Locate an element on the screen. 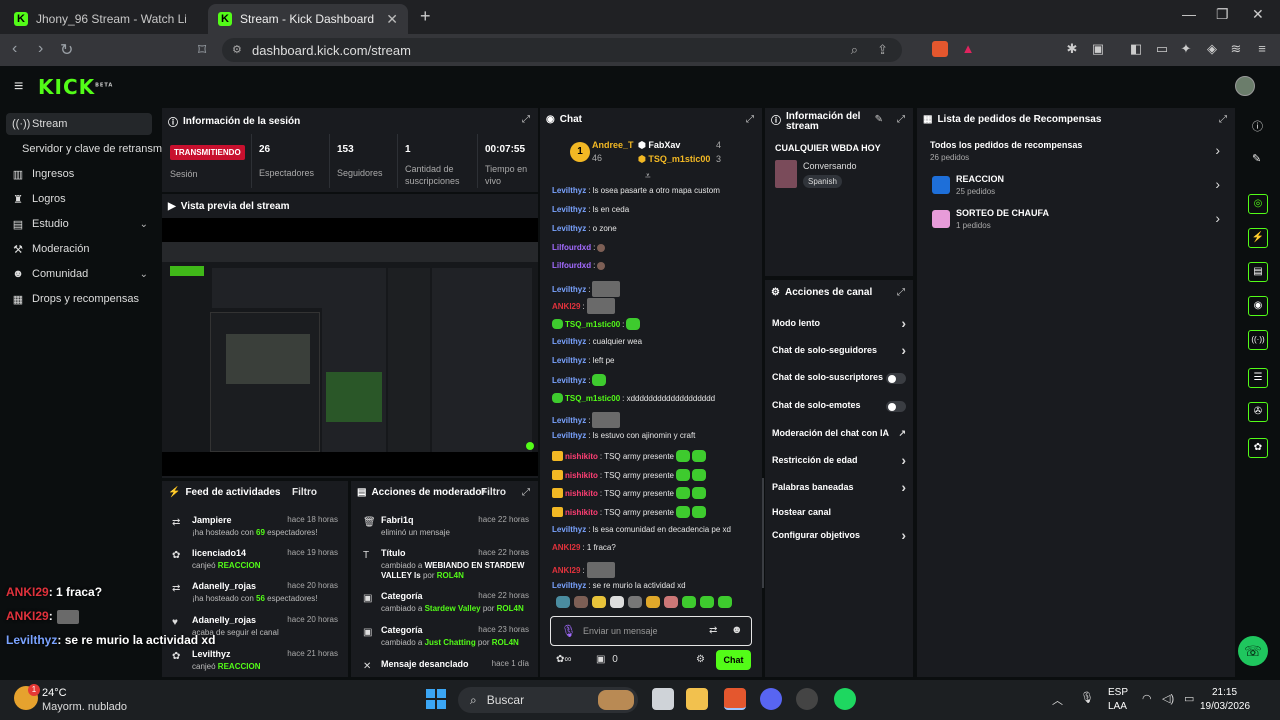  broadcast-icon: ((·)) is located at coordinates (1258, 340).